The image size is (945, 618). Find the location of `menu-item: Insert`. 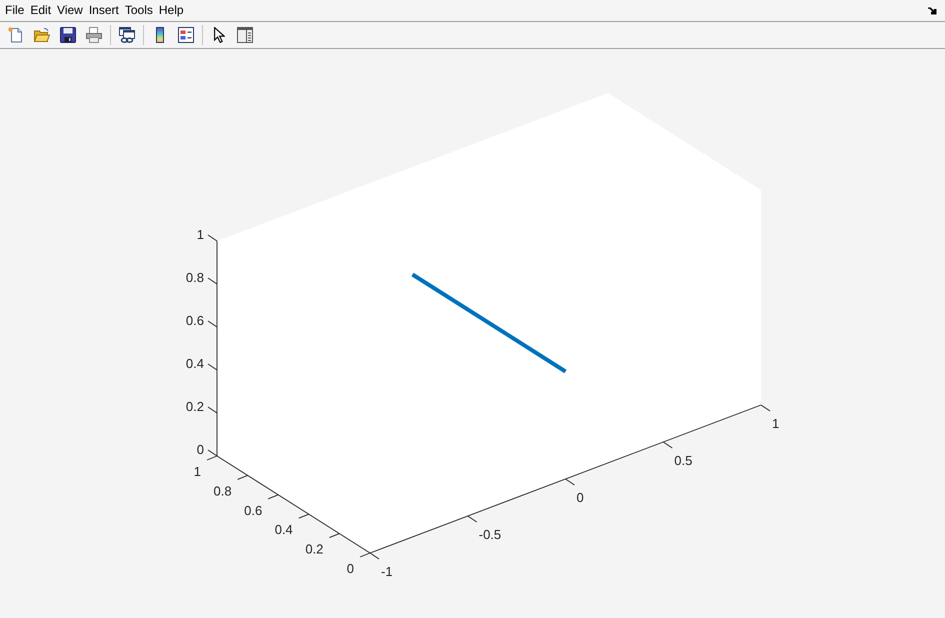

menu-item: Insert is located at coordinates (104, 10).